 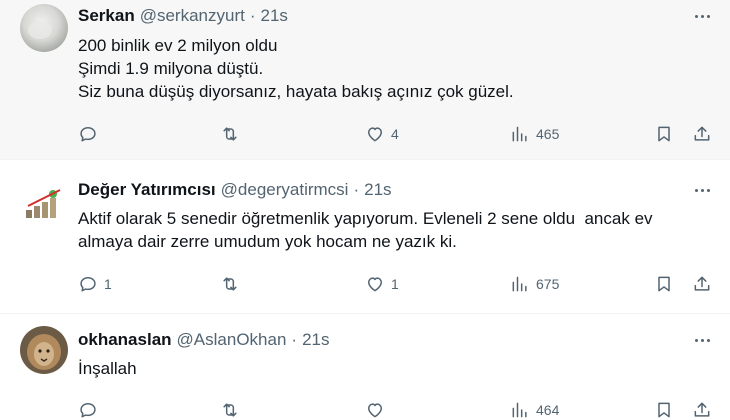 I want to click on tweet-header: Serkan @serkanzyurt · 21s, so click(x=183, y=16).